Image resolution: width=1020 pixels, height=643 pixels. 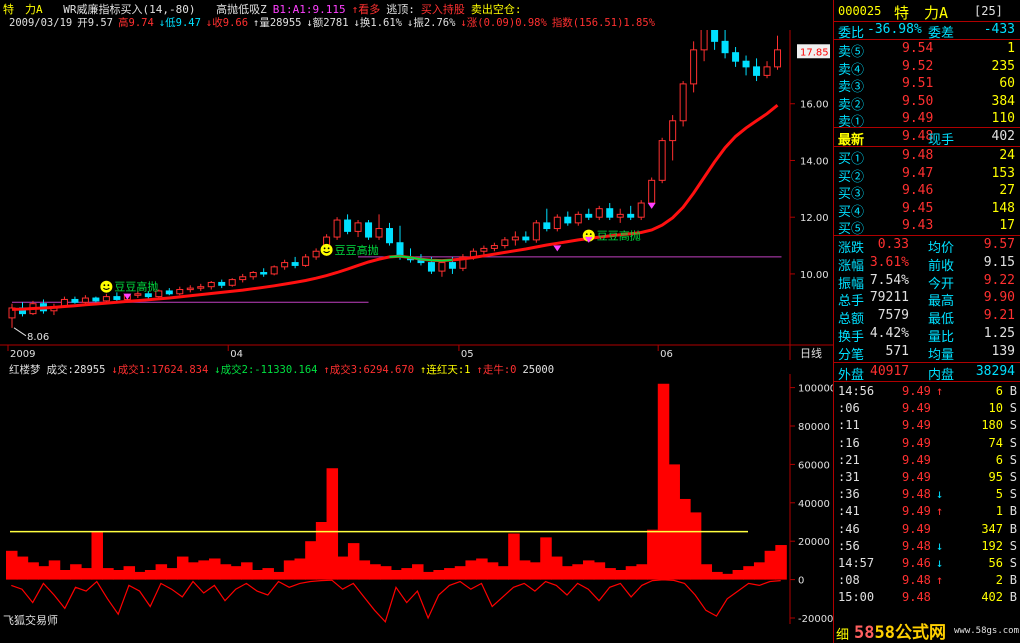 What do you see at coordinates (927, 299) in the screenshot?
I see `stat-row: 总手 79211 最高 9.90` at bounding box center [927, 299].